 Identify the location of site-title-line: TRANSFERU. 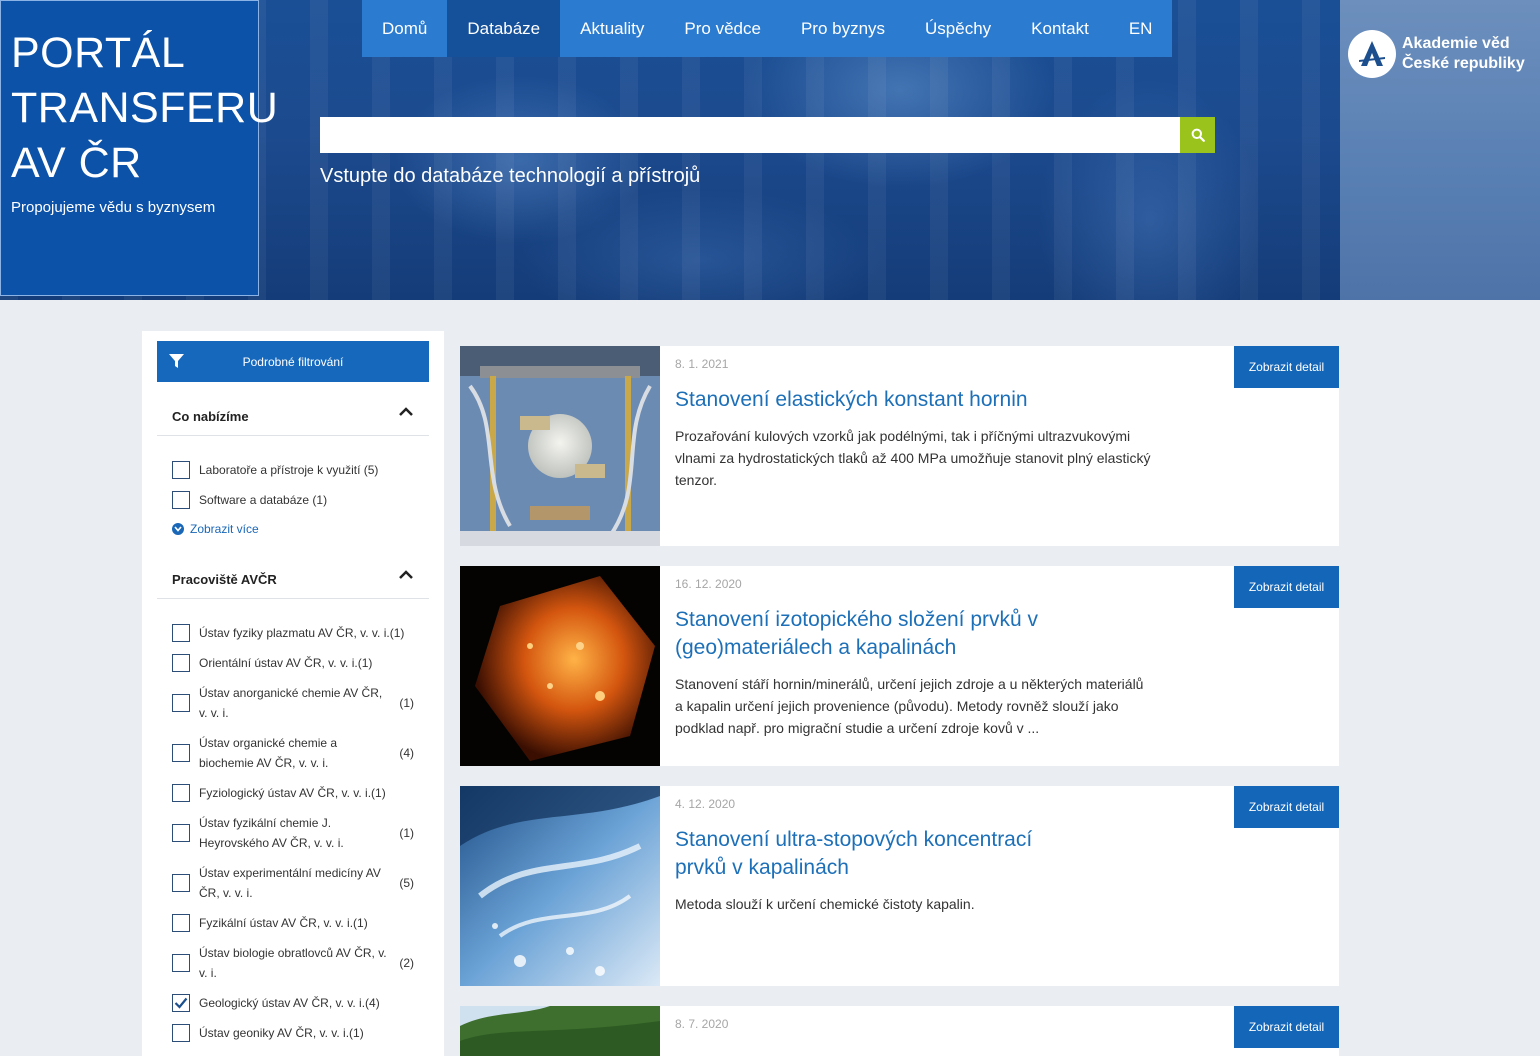
(145, 108).